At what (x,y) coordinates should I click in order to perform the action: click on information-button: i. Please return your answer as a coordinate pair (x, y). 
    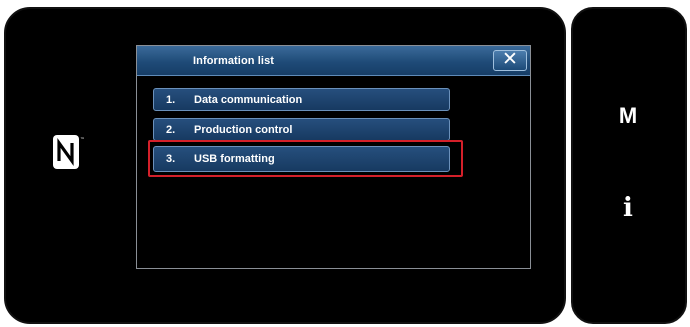
    Looking at the image, I should click on (628, 208).